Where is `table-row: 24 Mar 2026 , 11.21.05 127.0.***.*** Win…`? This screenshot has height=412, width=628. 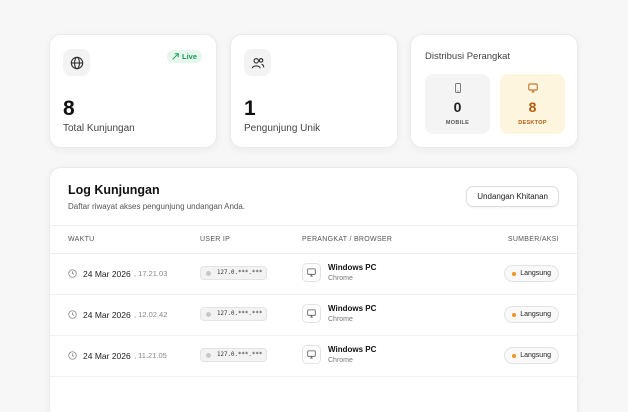 table-row: 24 Mar 2026 , 11.21.05 127.0.***.*** Win… is located at coordinates (313, 356).